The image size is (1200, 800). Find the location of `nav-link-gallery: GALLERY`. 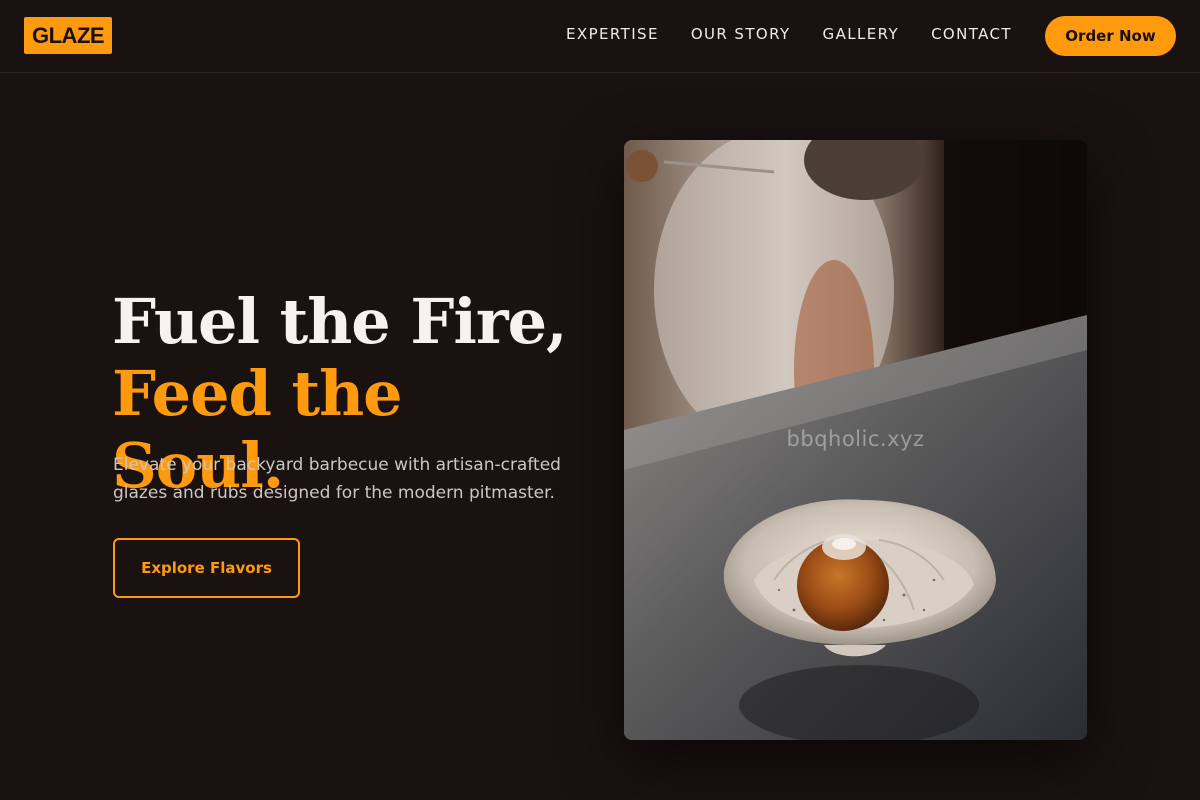

nav-link-gallery: GALLERY is located at coordinates (861, 34).